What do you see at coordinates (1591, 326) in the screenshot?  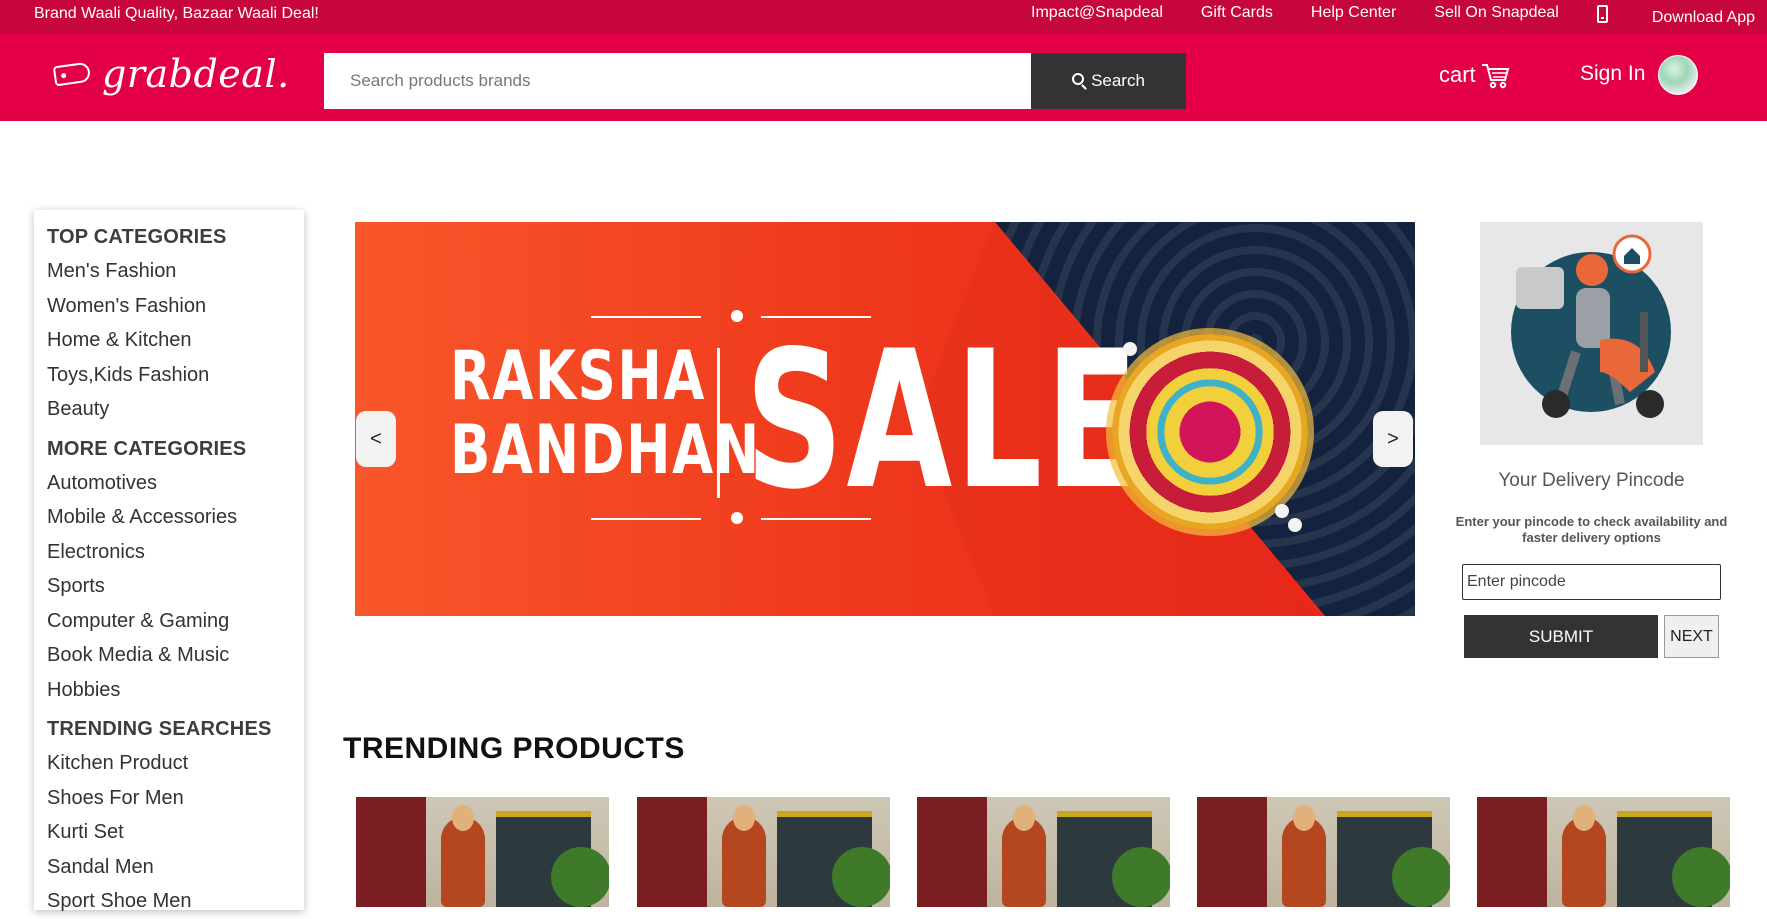 I see `delivery-scooter-icon` at bounding box center [1591, 326].